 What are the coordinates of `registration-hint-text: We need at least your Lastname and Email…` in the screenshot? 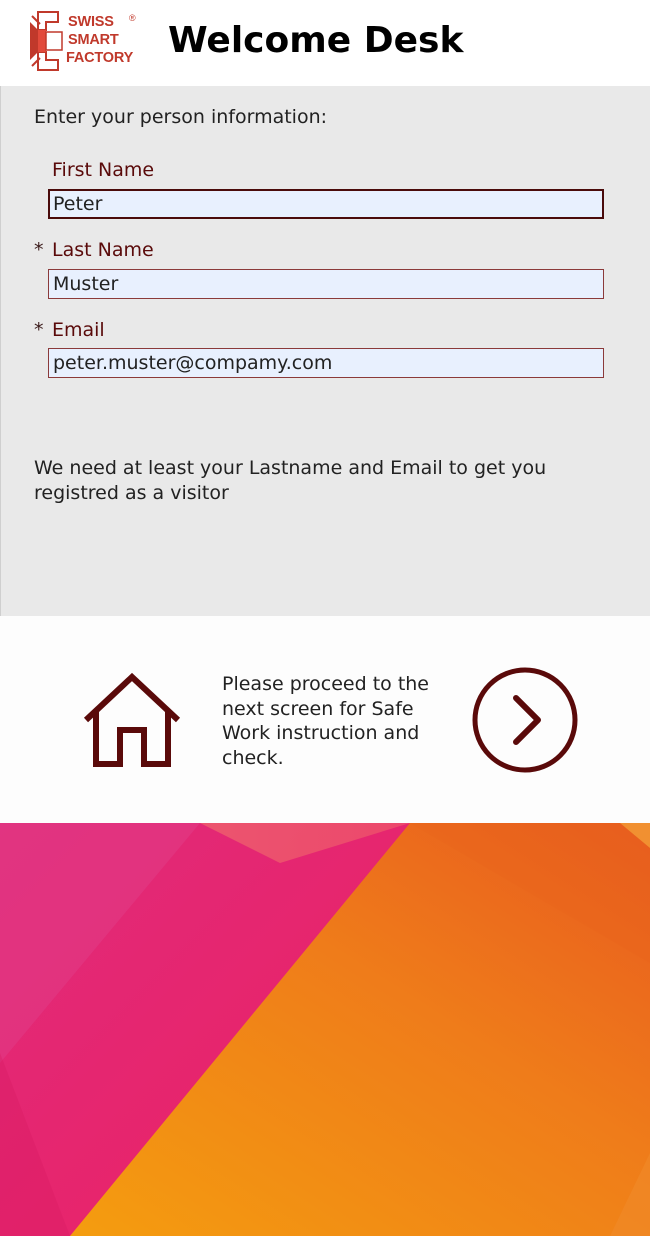 It's located at (290, 480).